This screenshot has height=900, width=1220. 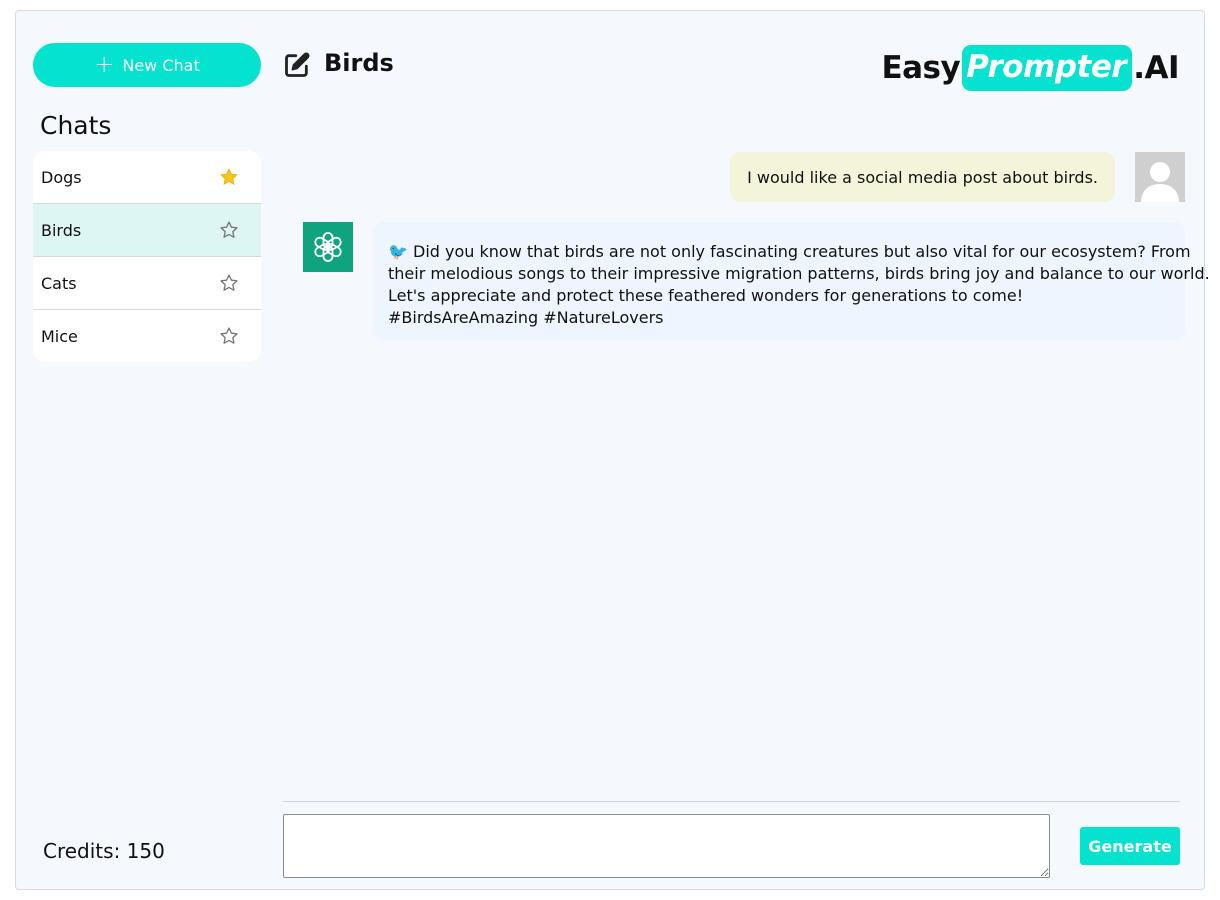 I want to click on credits-counter: Credits: 150, so click(x=104, y=851).